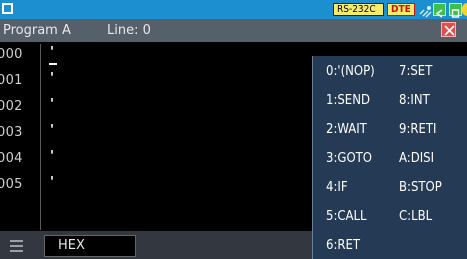 This screenshot has width=467, height=259. What do you see at coordinates (464, 9) in the screenshot?
I see `power-icon` at bounding box center [464, 9].